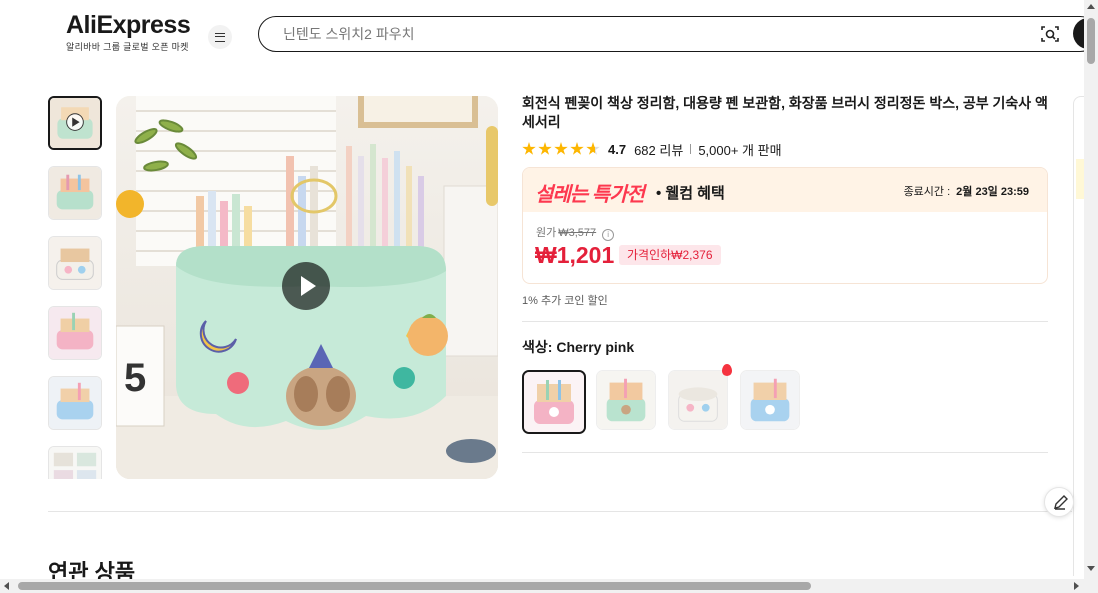  I want to click on video-play-button, so click(306, 286).